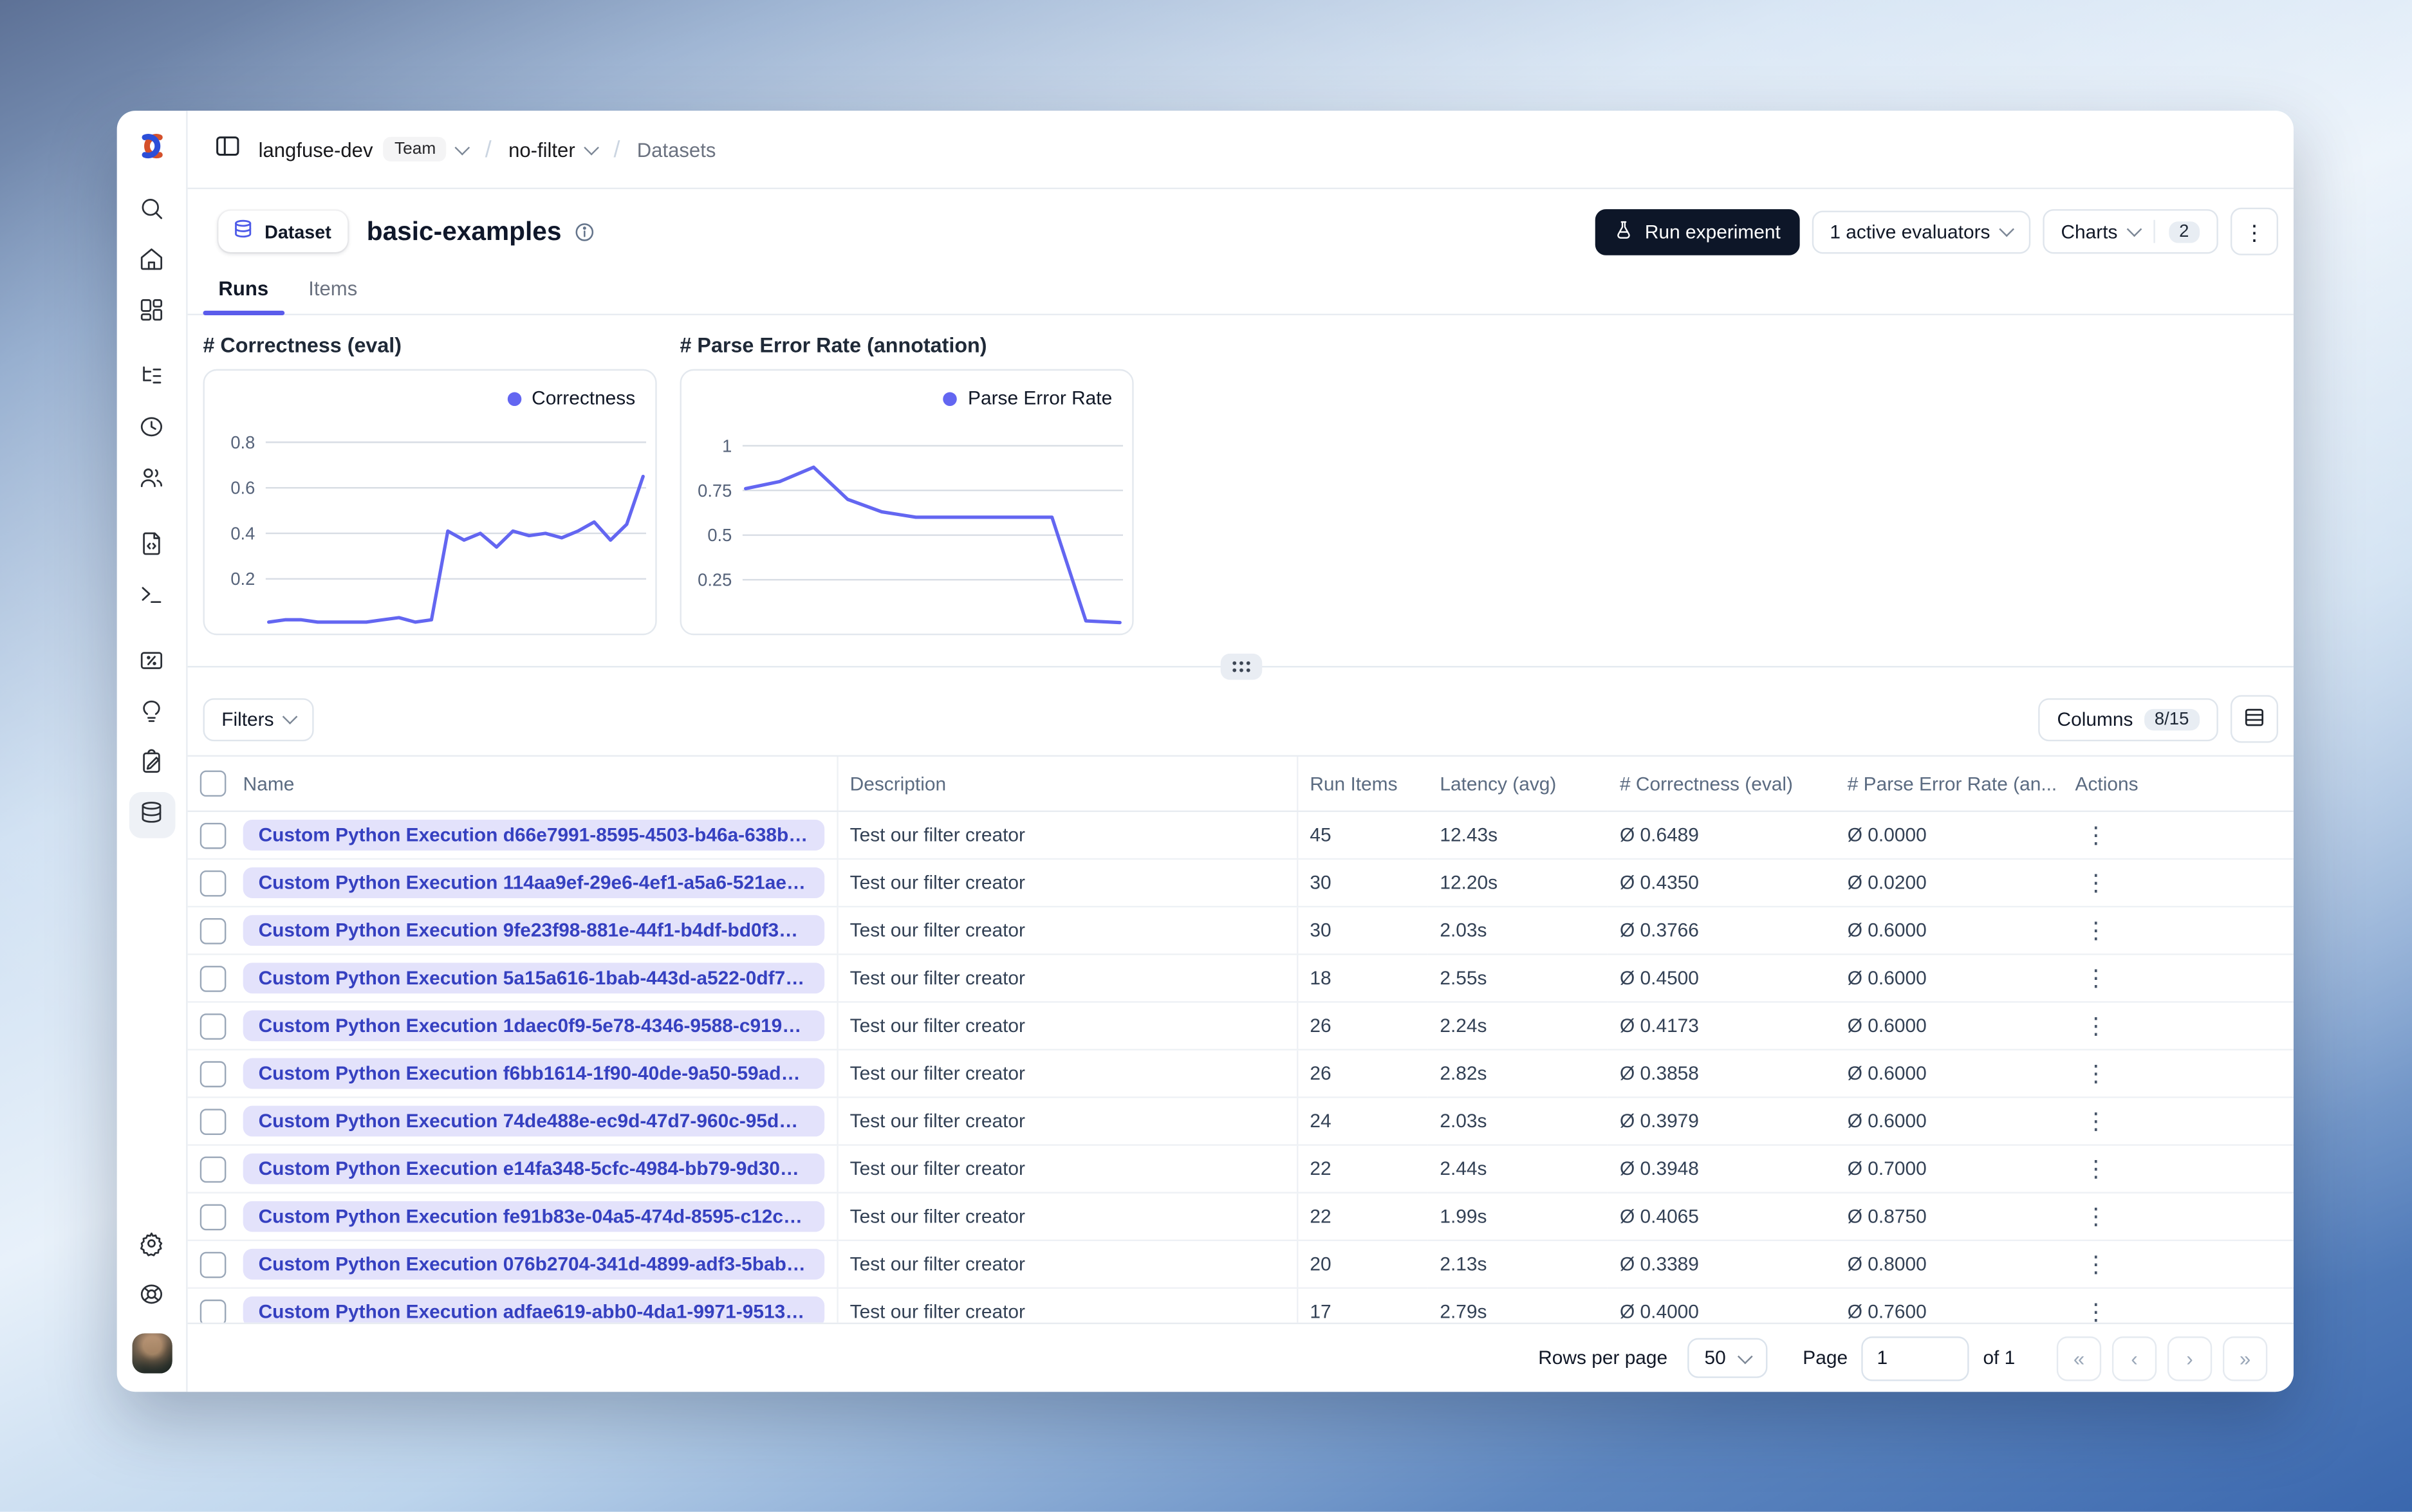 The image size is (2412, 1512). I want to click on page-group: Page of 1, so click(1909, 1358).